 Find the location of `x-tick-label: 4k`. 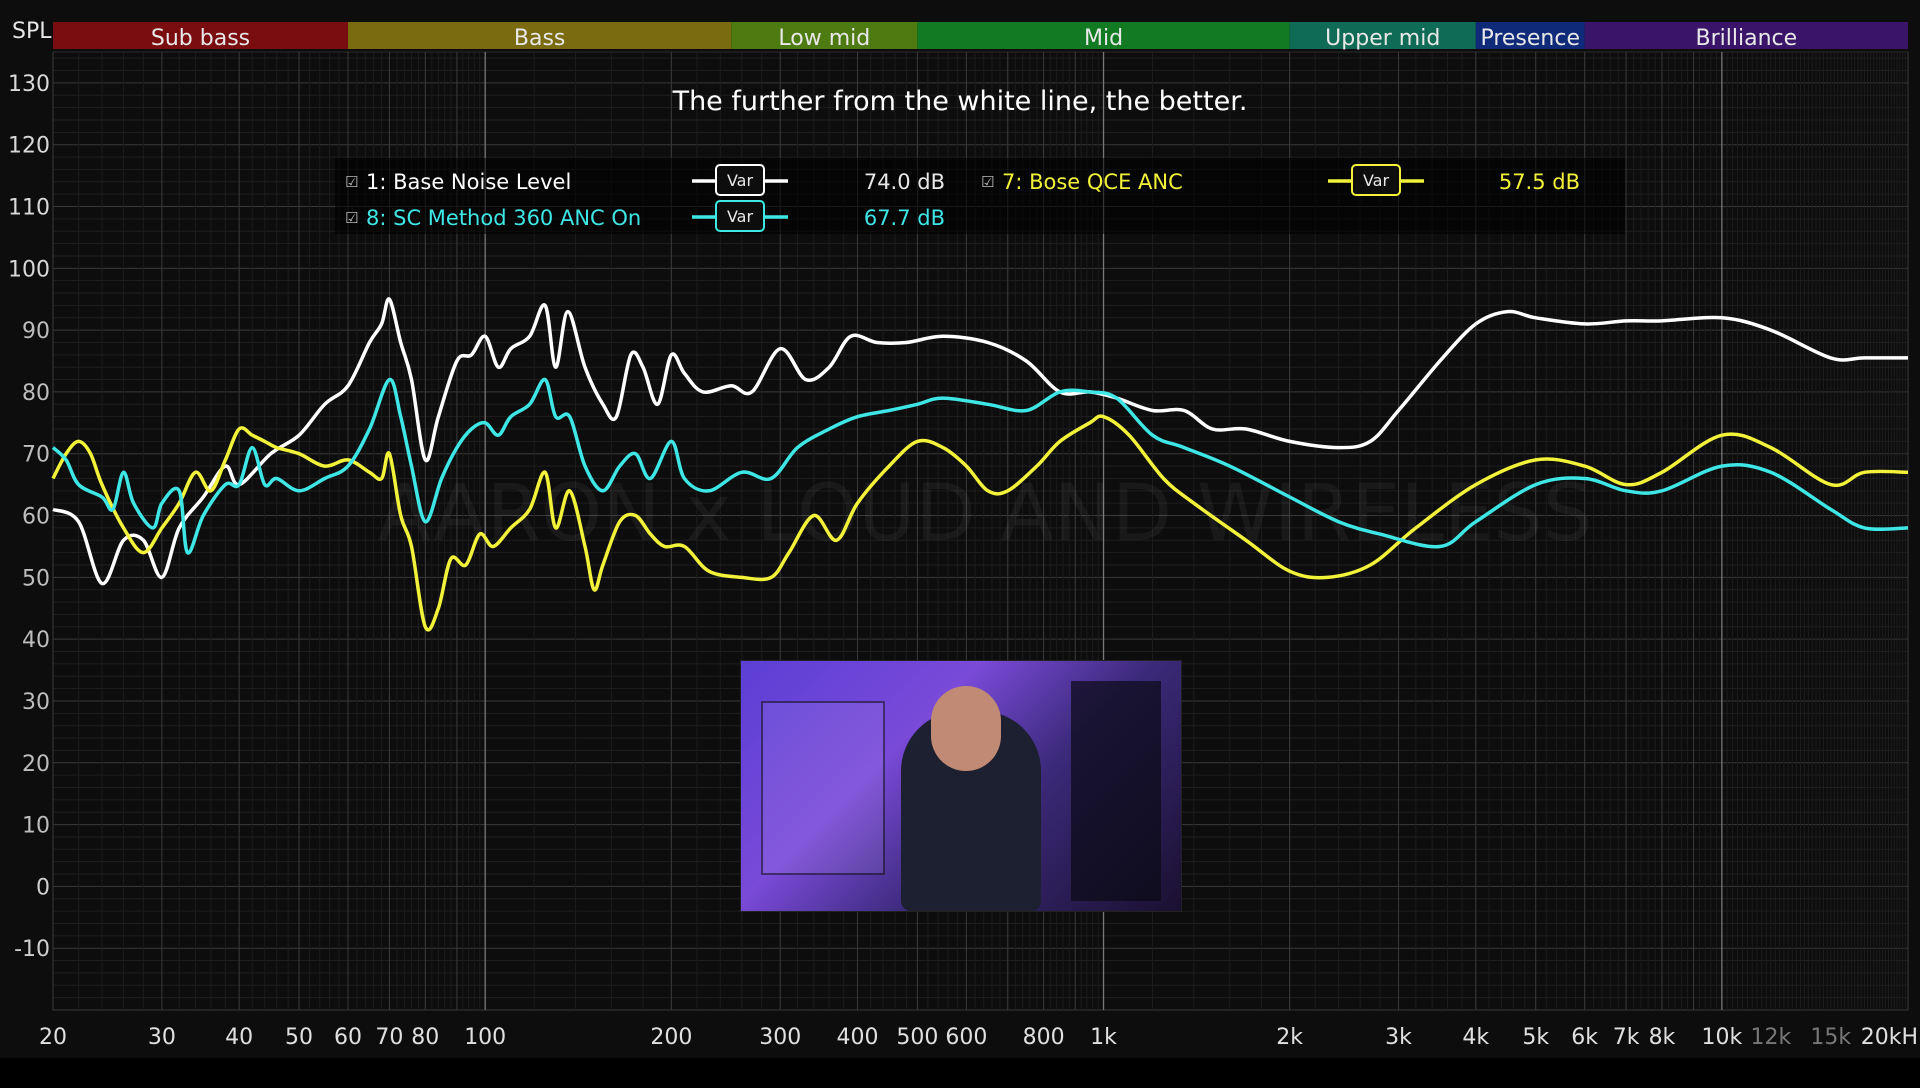

x-tick-label: 4k is located at coordinates (1475, 1037).